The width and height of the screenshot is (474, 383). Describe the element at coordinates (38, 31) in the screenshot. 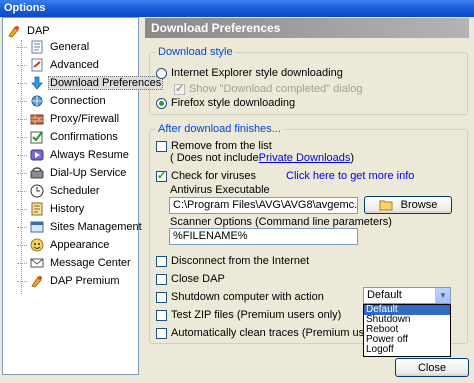

I see `tree-root-label: DAP` at that location.